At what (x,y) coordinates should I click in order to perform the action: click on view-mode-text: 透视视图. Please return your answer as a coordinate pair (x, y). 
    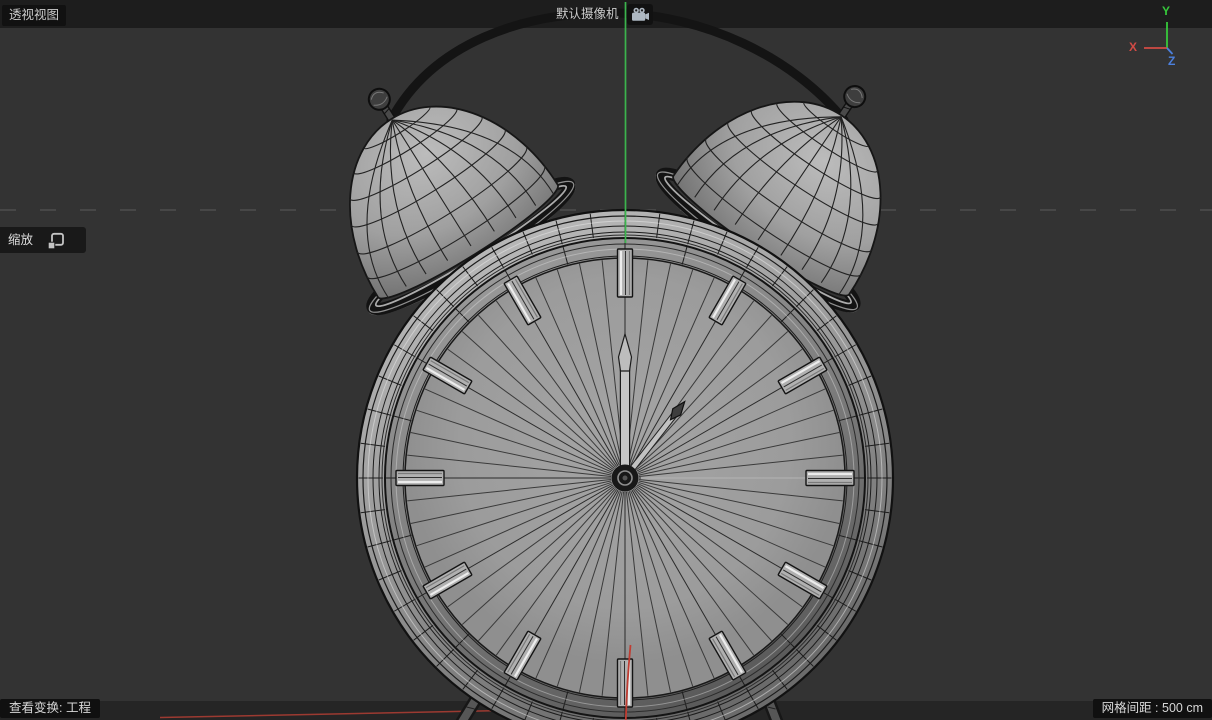
    Looking at the image, I should click on (34, 15).